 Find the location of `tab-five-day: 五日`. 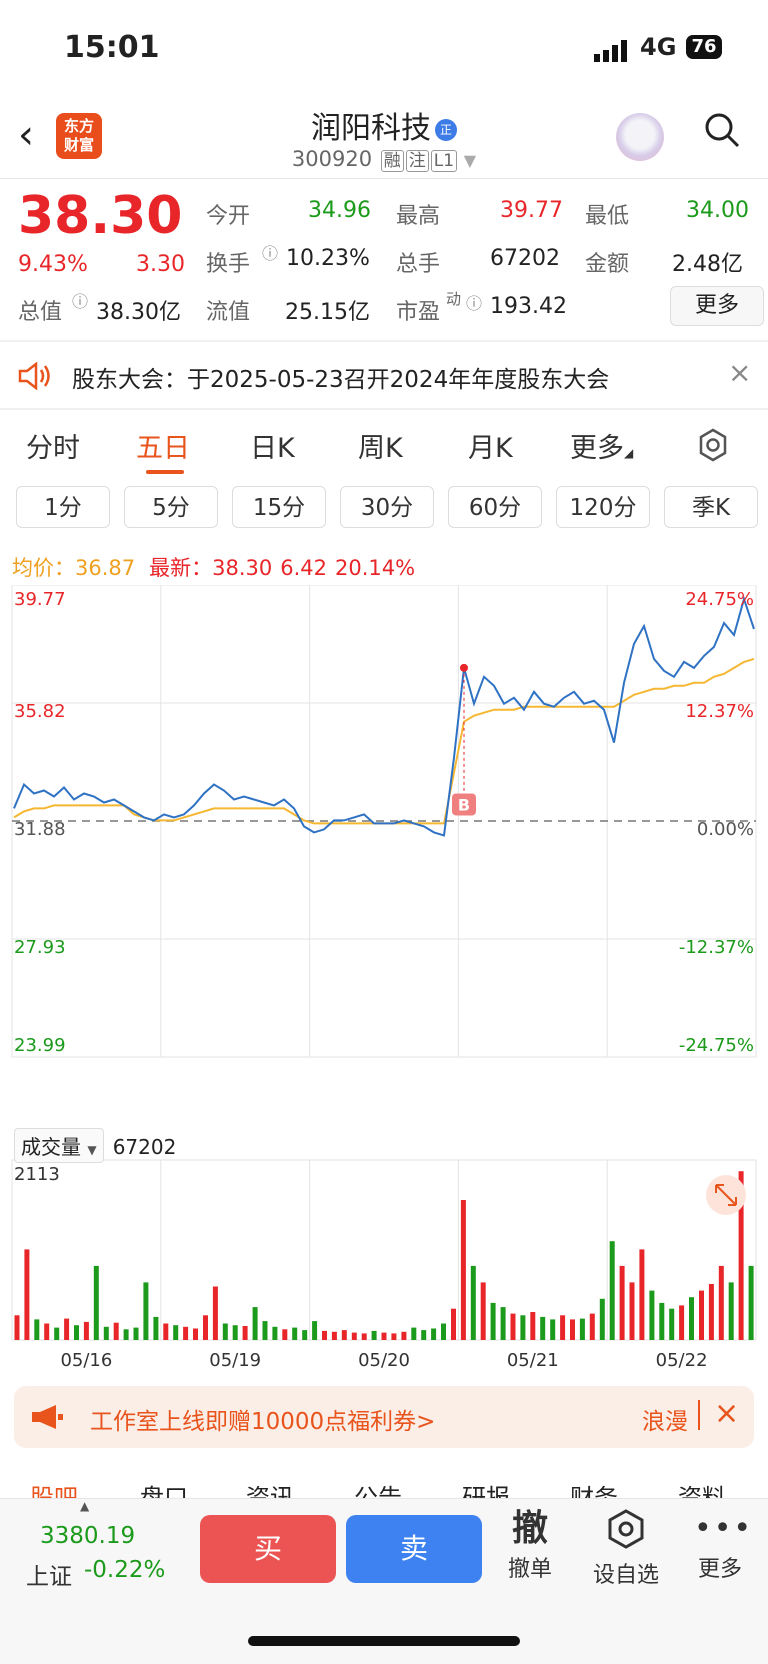

tab-five-day: 五日 is located at coordinates (163, 445).